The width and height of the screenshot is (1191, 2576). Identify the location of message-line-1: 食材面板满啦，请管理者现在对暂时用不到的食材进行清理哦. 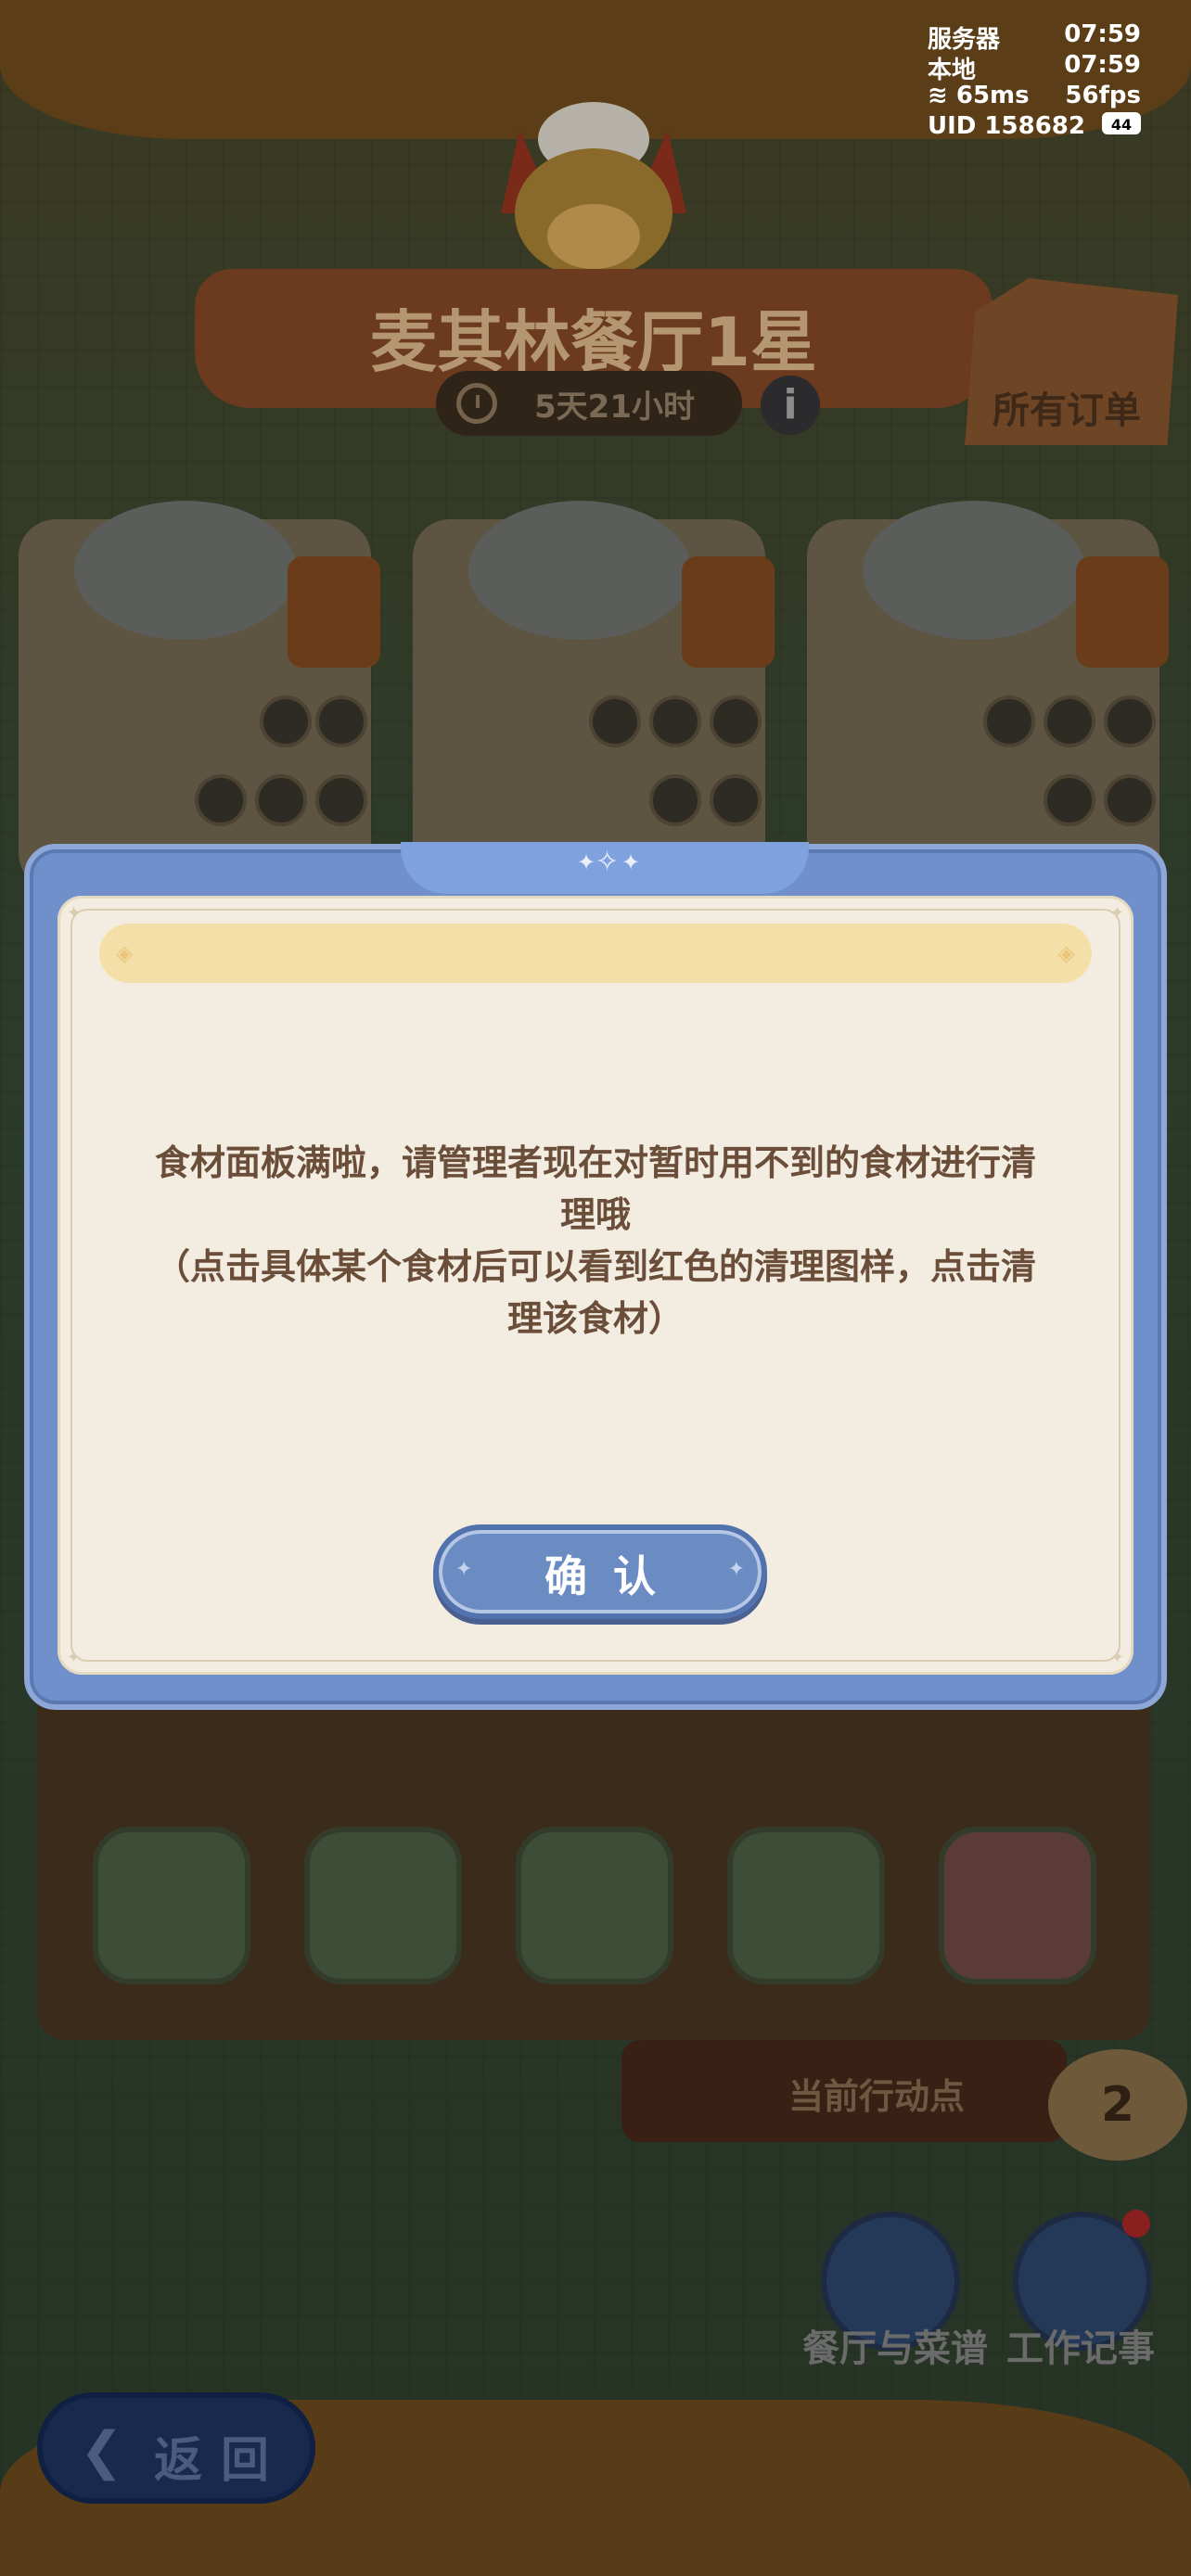
(595, 1189).